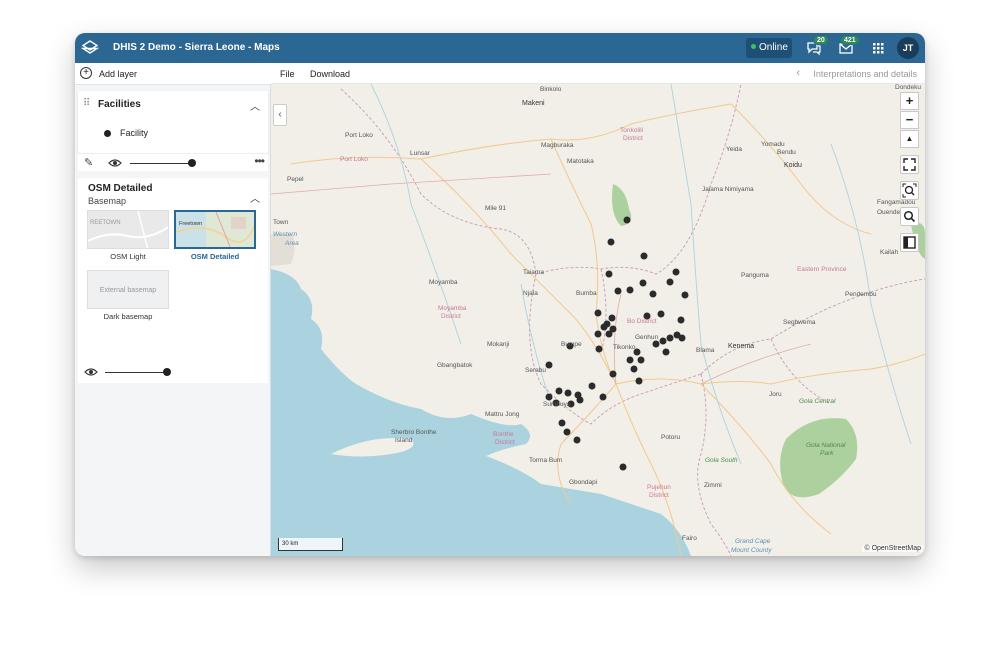 The width and height of the screenshot is (1000, 650). Describe the element at coordinates (404, 440) in the screenshot. I see `place-label: Island` at that location.